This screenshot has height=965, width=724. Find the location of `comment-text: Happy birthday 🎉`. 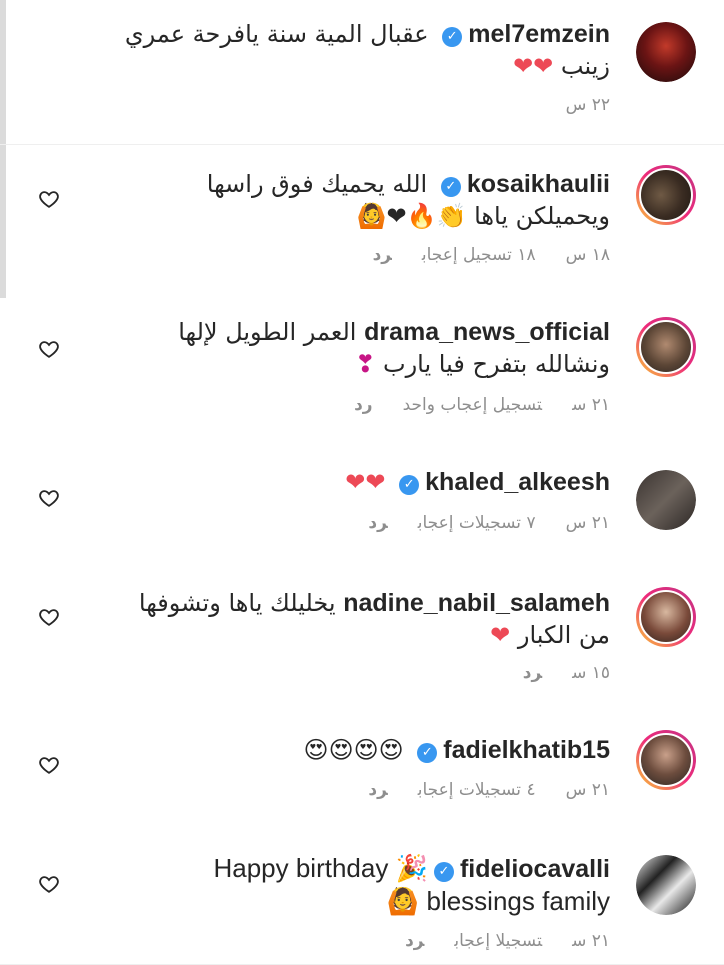

comment-text: Happy birthday 🎉 is located at coordinates (320, 868).